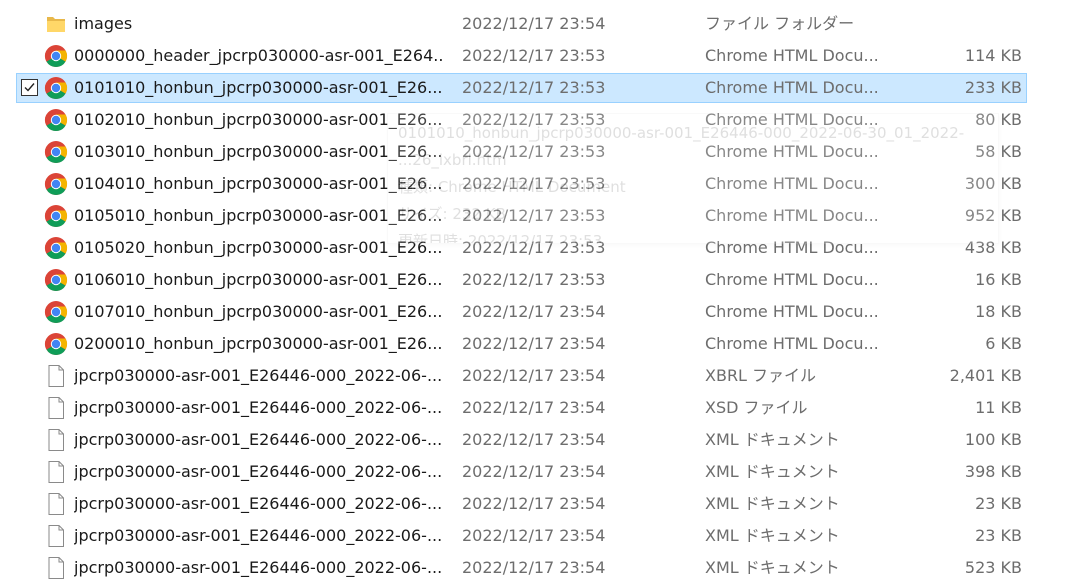 The image size is (1083, 583). What do you see at coordinates (103, 23) in the screenshot?
I see `file-name: images` at bounding box center [103, 23].